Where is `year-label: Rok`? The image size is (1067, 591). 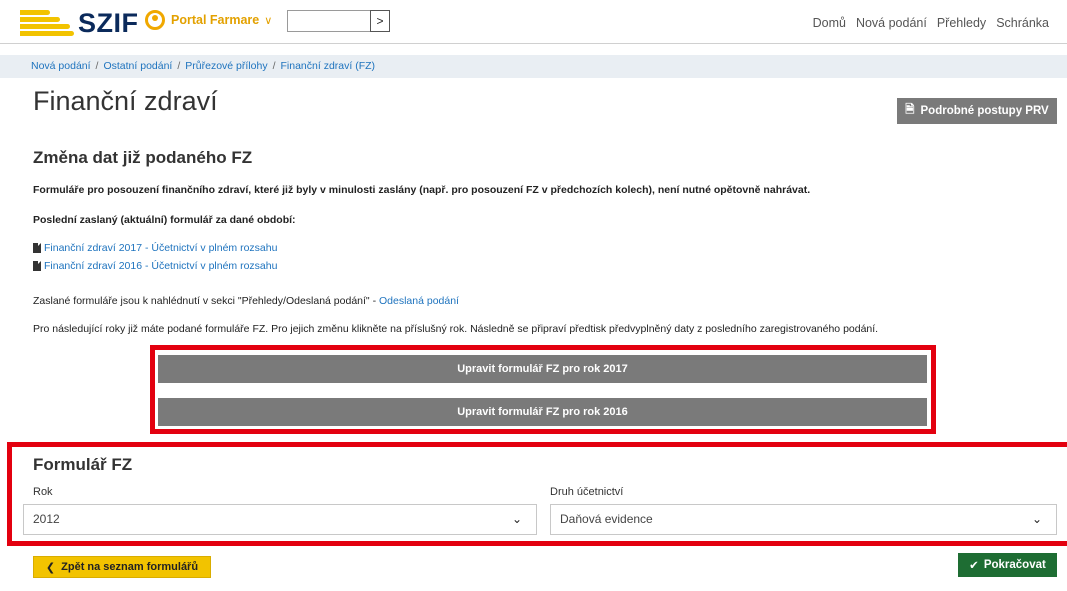
year-label: Rok is located at coordinates (43, 492).